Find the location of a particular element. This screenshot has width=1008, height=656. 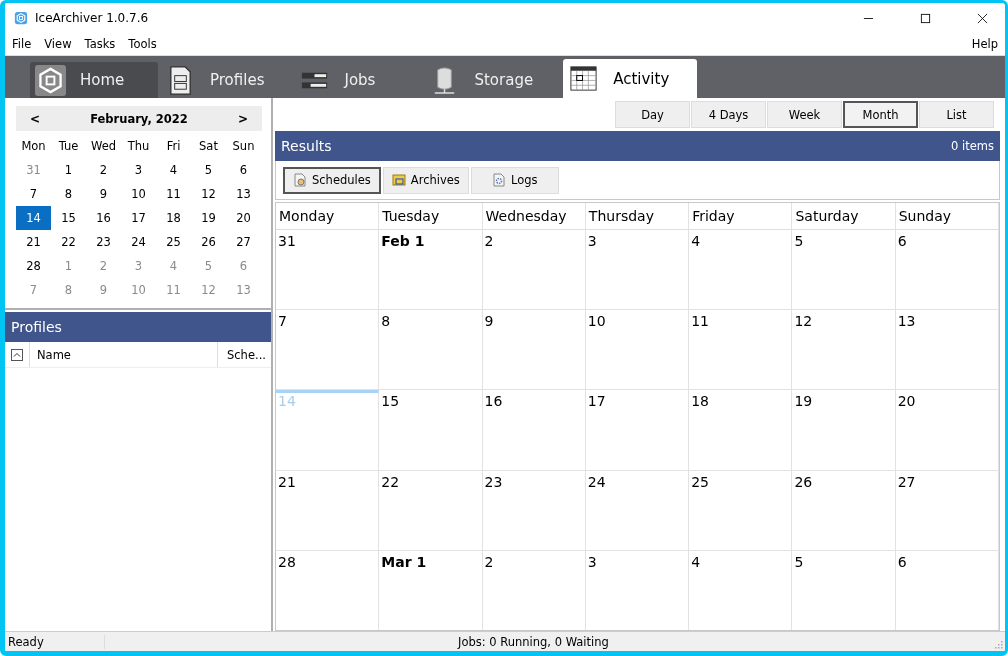

day-cell: 26 is located at coordinates (844, 510).